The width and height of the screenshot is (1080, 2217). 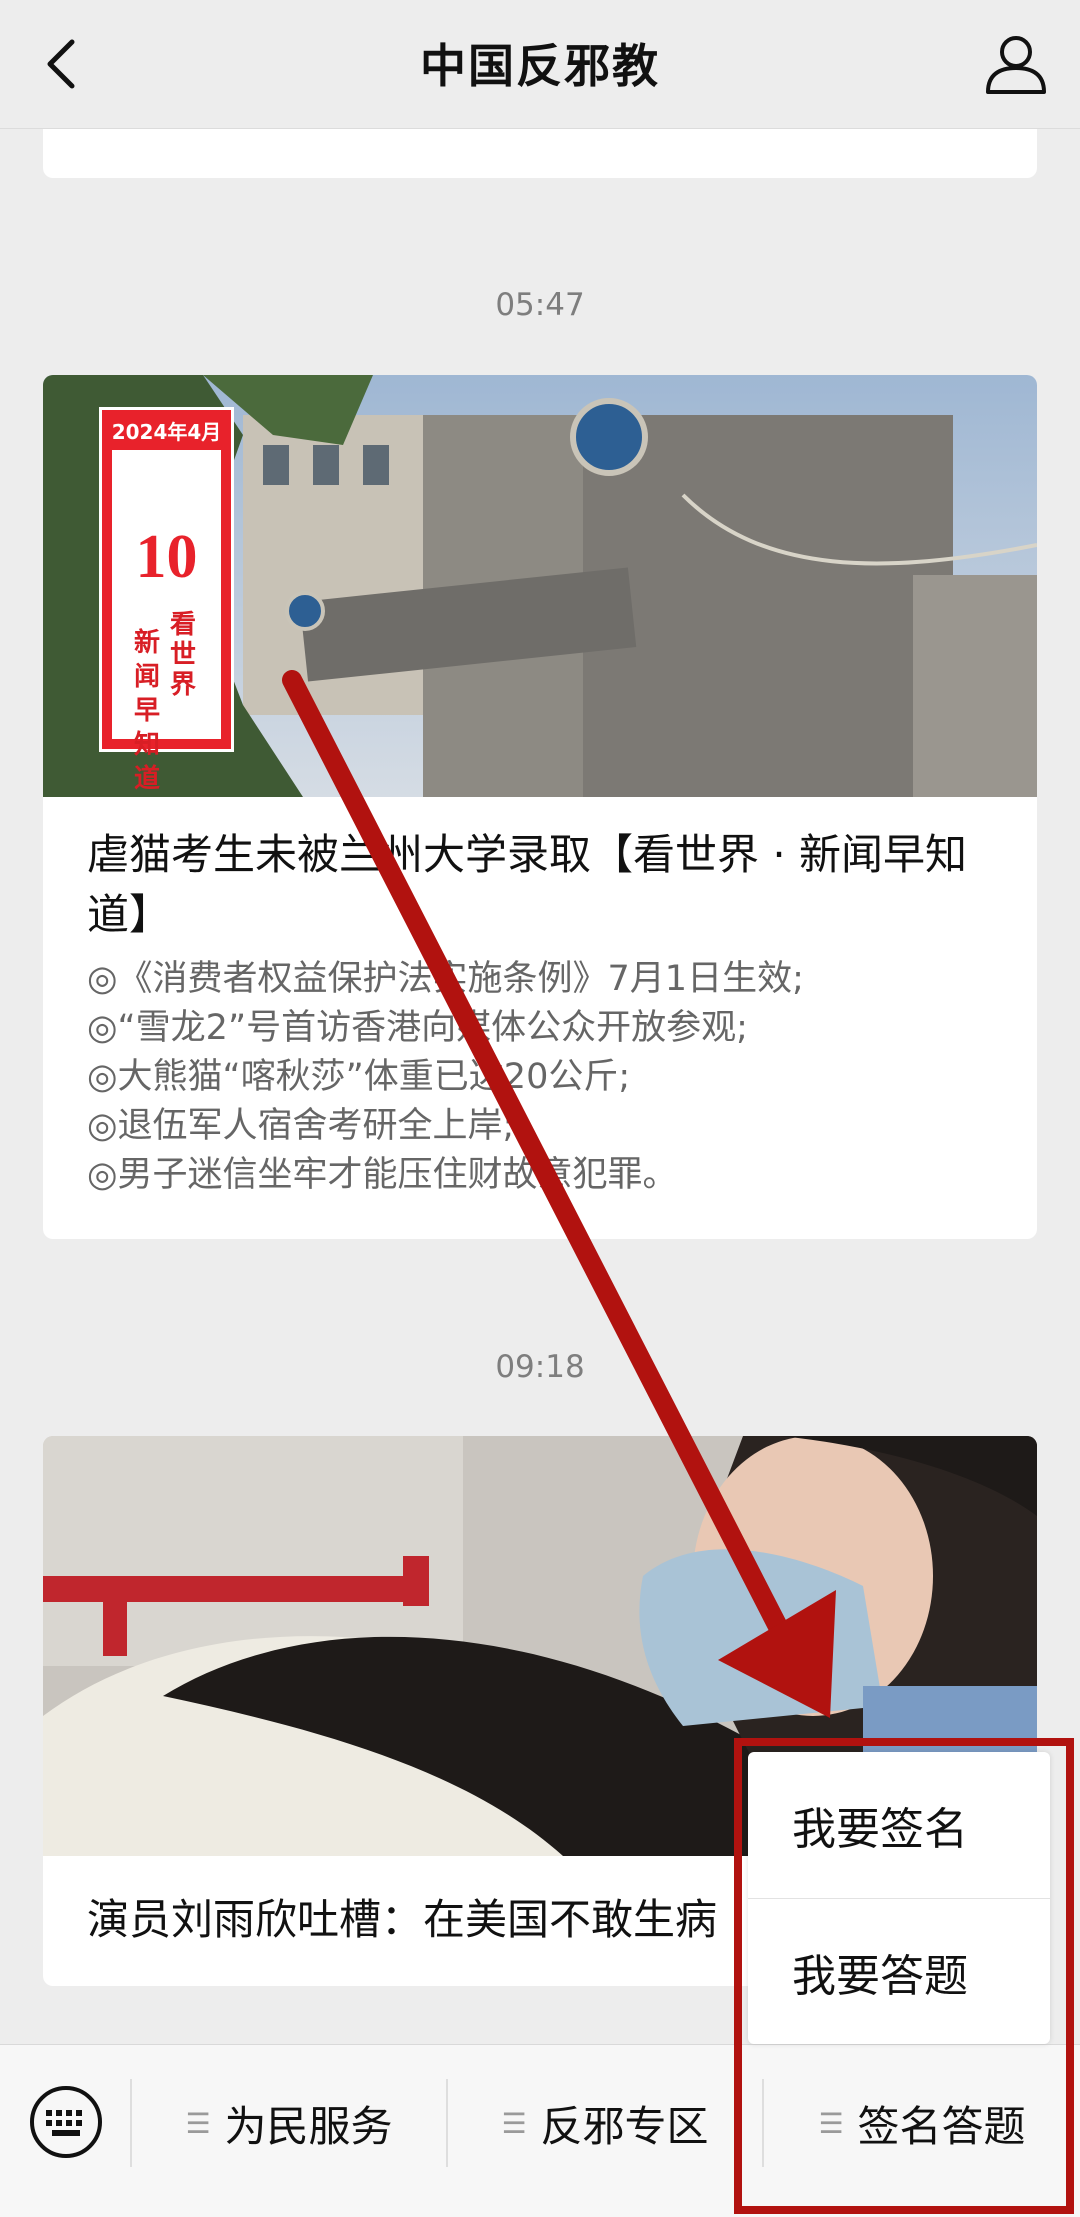 I want to click on badge-day: 10, so click(x=166, y=557).